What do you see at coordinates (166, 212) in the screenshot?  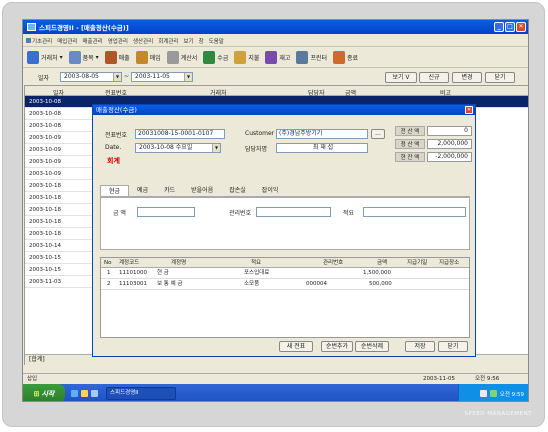 I see `amount-field` at bounding box center [166, 212].